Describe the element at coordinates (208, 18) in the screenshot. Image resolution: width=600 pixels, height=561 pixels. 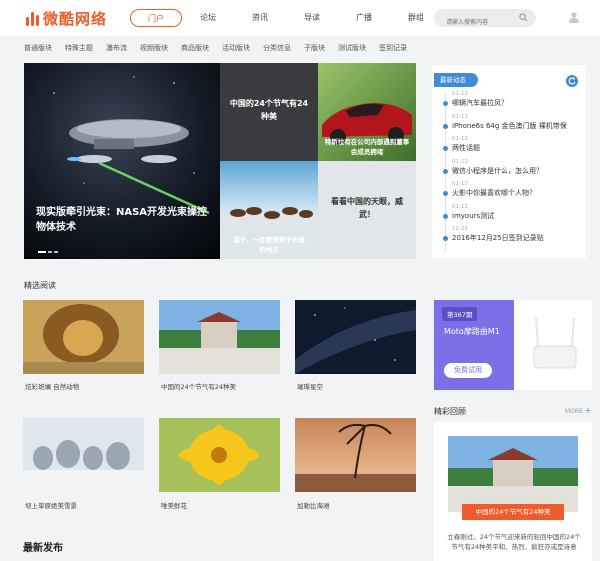
I see `nav-forum: 论坛` at that location.